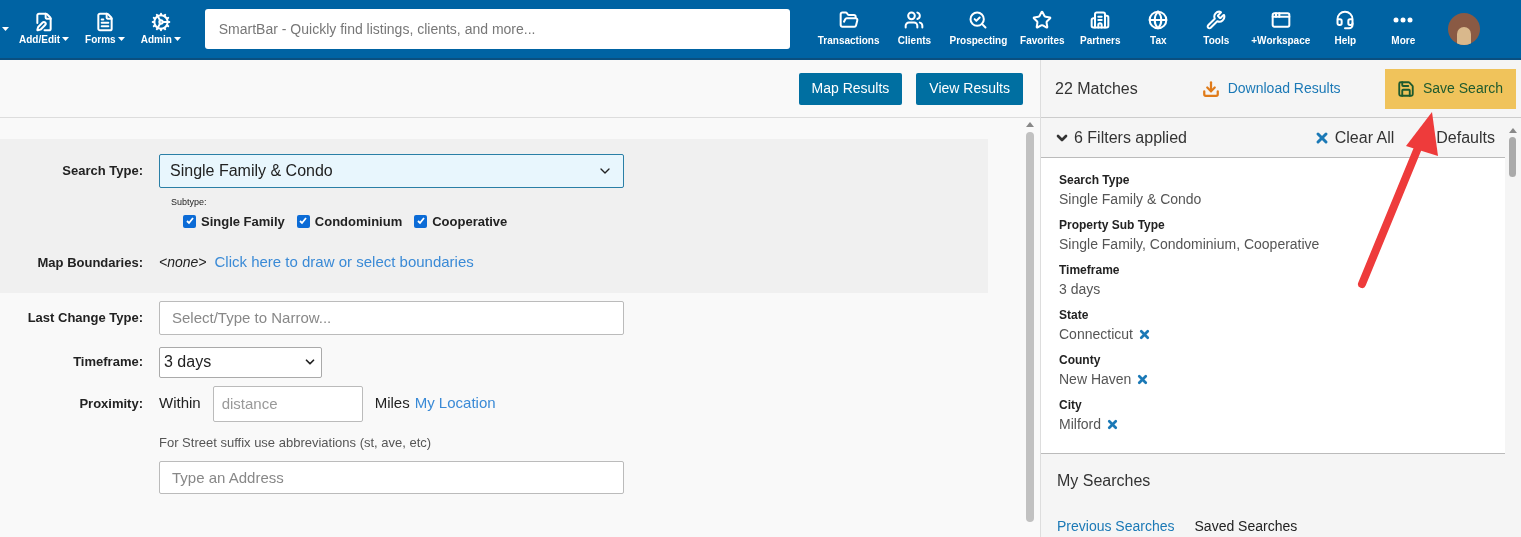 The image size is (1521, 537). What do you see at coordinates (1465, 137) in the screenshot?
I see `defaults-button: Defaults` at bounding box center [1465, 137].